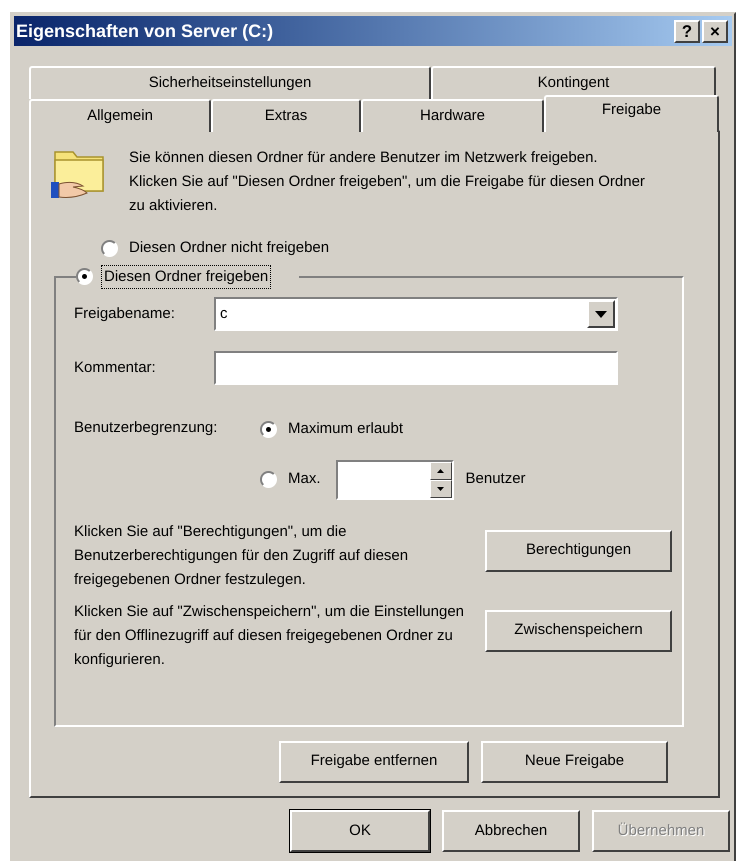  Describe the element at coordinates (573, 82) in the screenshot. I see `tab: Kontingent` at that location.